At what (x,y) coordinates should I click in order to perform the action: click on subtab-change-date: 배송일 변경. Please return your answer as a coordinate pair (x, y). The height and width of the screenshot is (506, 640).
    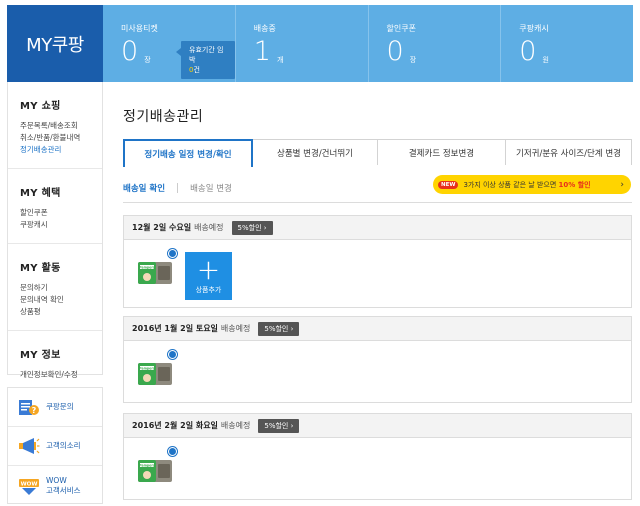
    Looking at the image, I should click on (211, 188).